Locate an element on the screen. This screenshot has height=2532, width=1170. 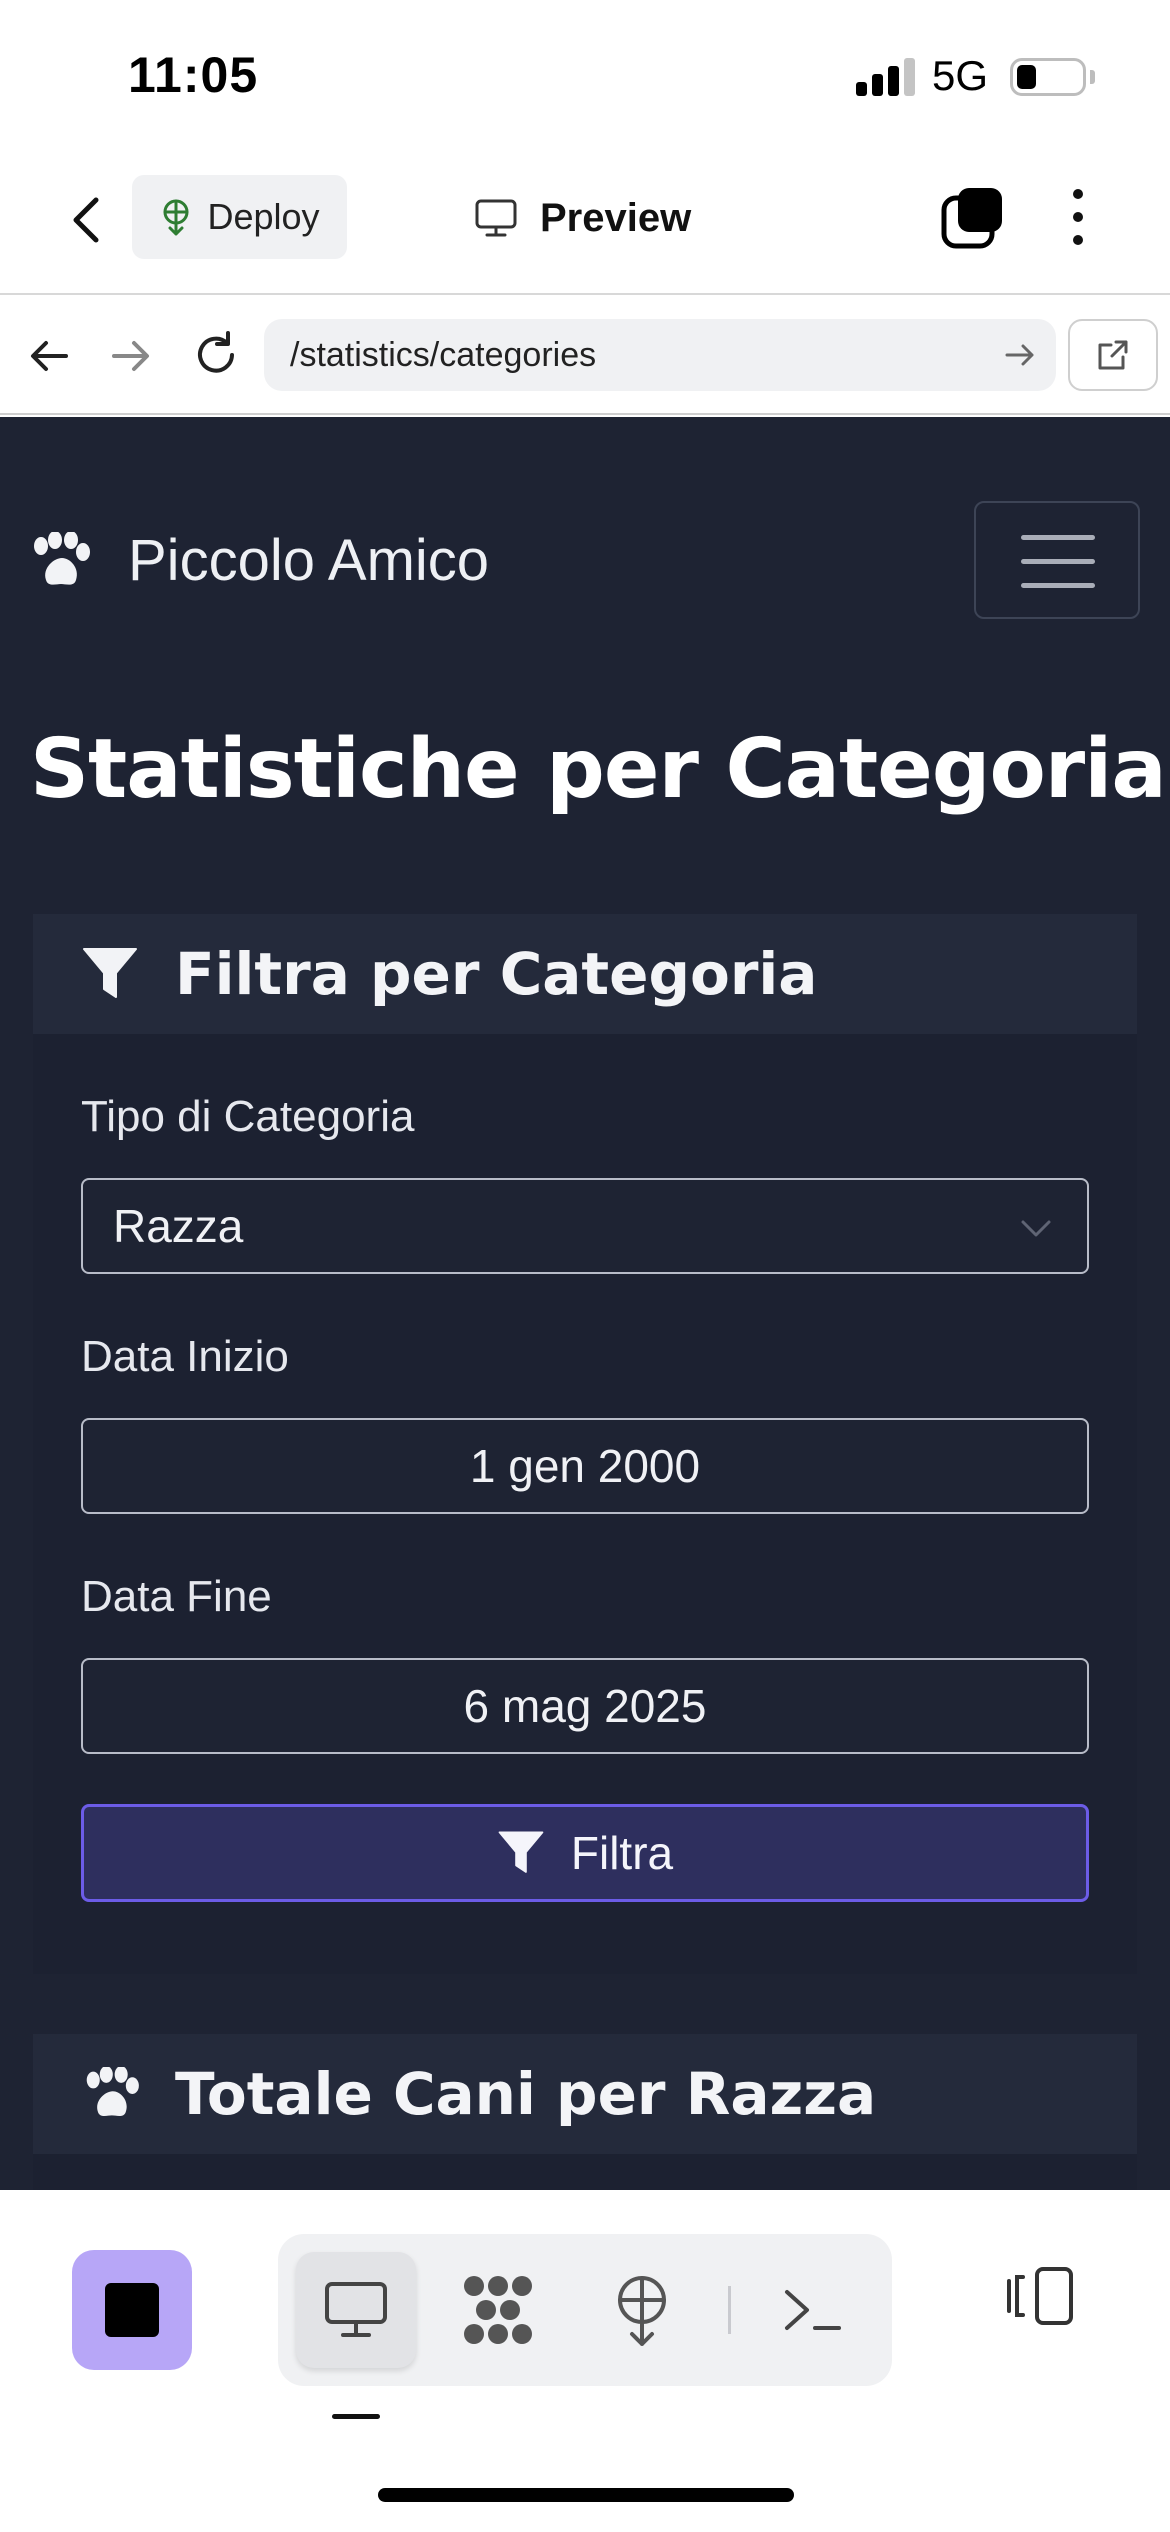
app-toolbar: Deploy Preview is located at coordinates (585, 222).